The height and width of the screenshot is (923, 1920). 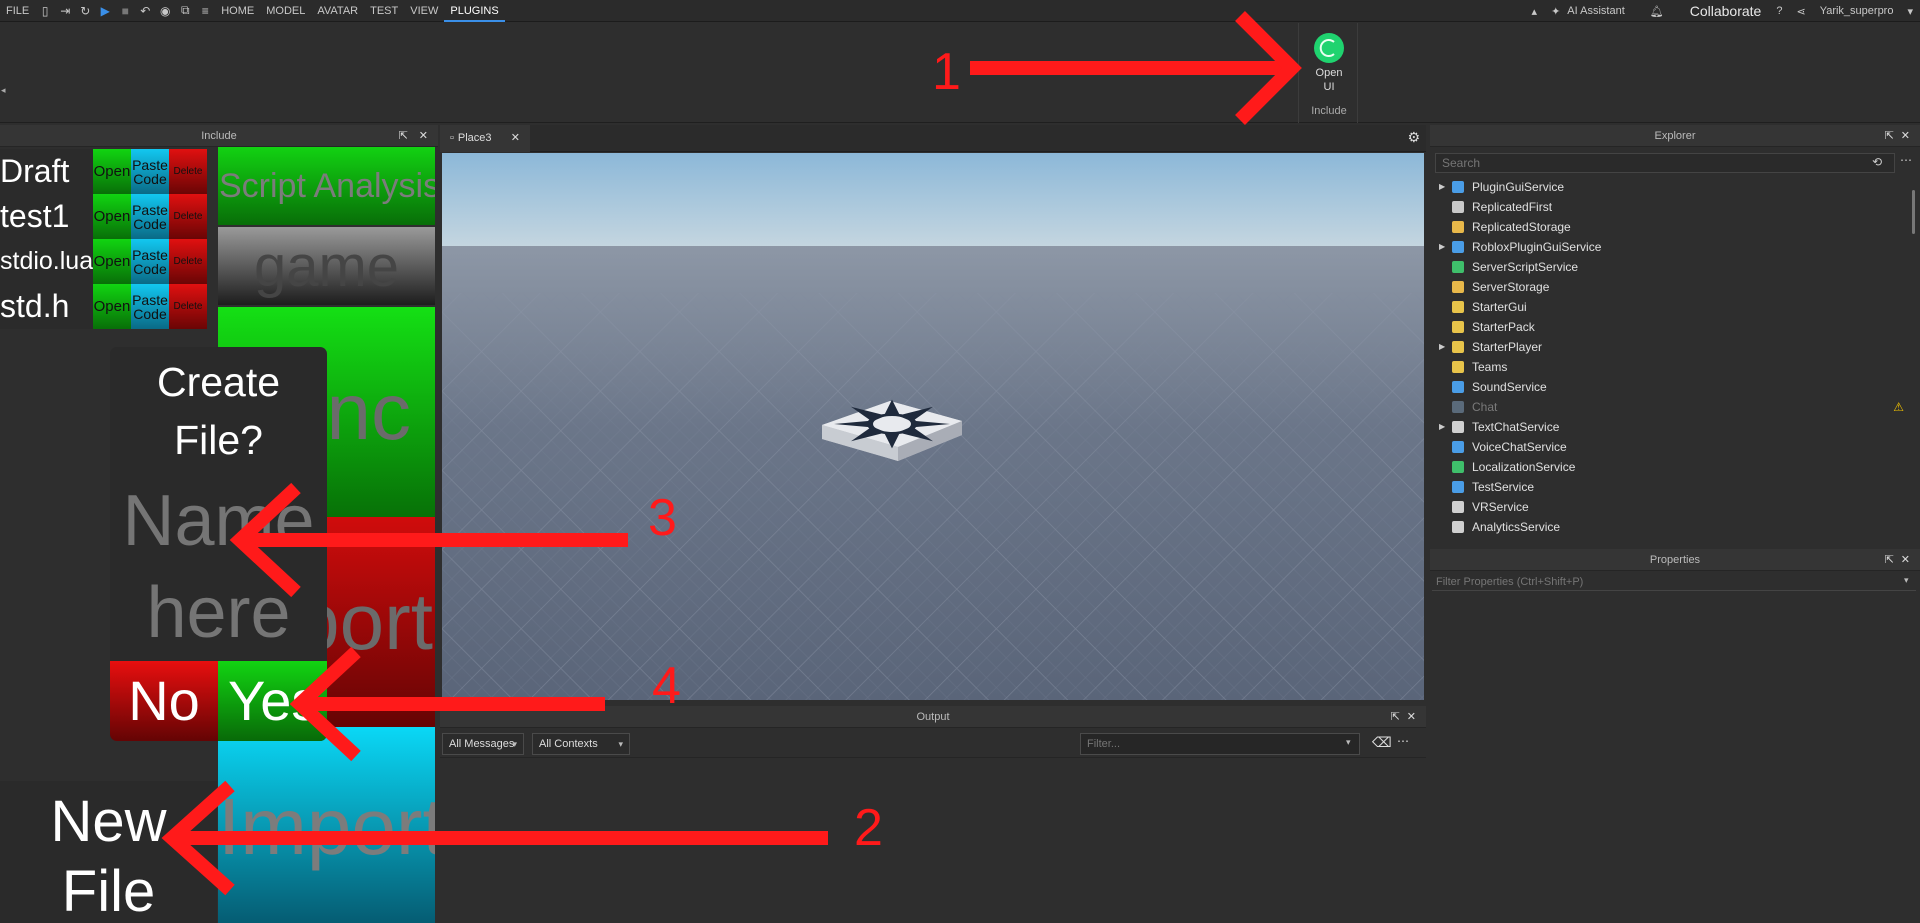 I want to click on clear-output-broom-icon: ⌫, so click(x=1382, y=742).